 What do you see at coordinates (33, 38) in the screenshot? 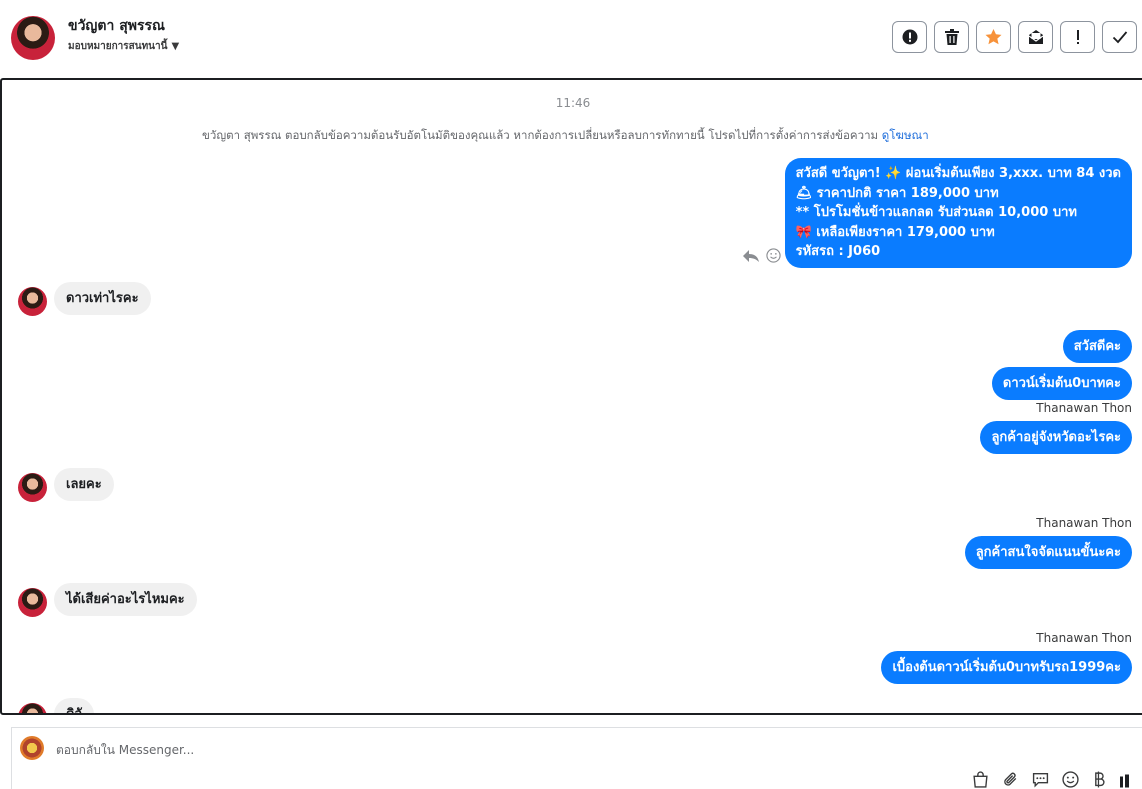
I see `contact-avatar` at bounding box center [33, 38].